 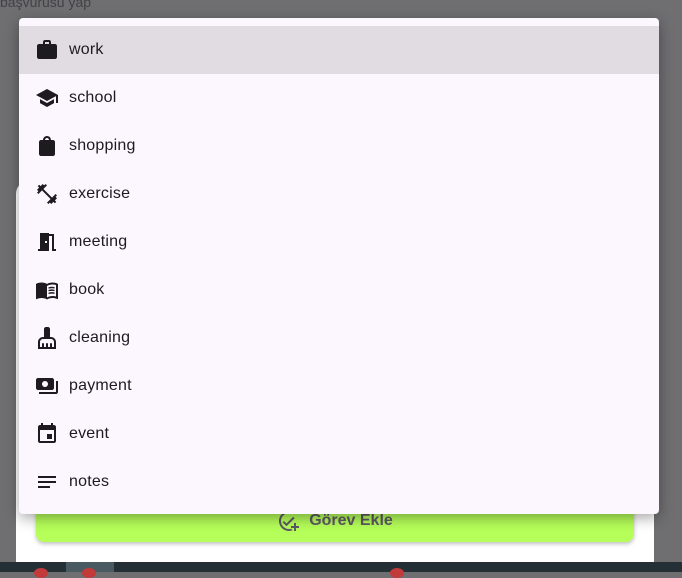 I want to click on calendar-event-icon, so click(x=47, y=434).